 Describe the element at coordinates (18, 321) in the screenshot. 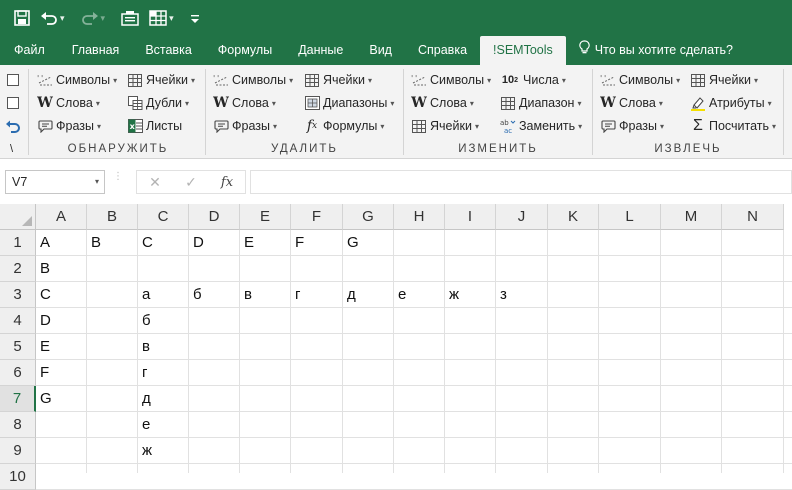

I see `row-header-4: 4` at that location.